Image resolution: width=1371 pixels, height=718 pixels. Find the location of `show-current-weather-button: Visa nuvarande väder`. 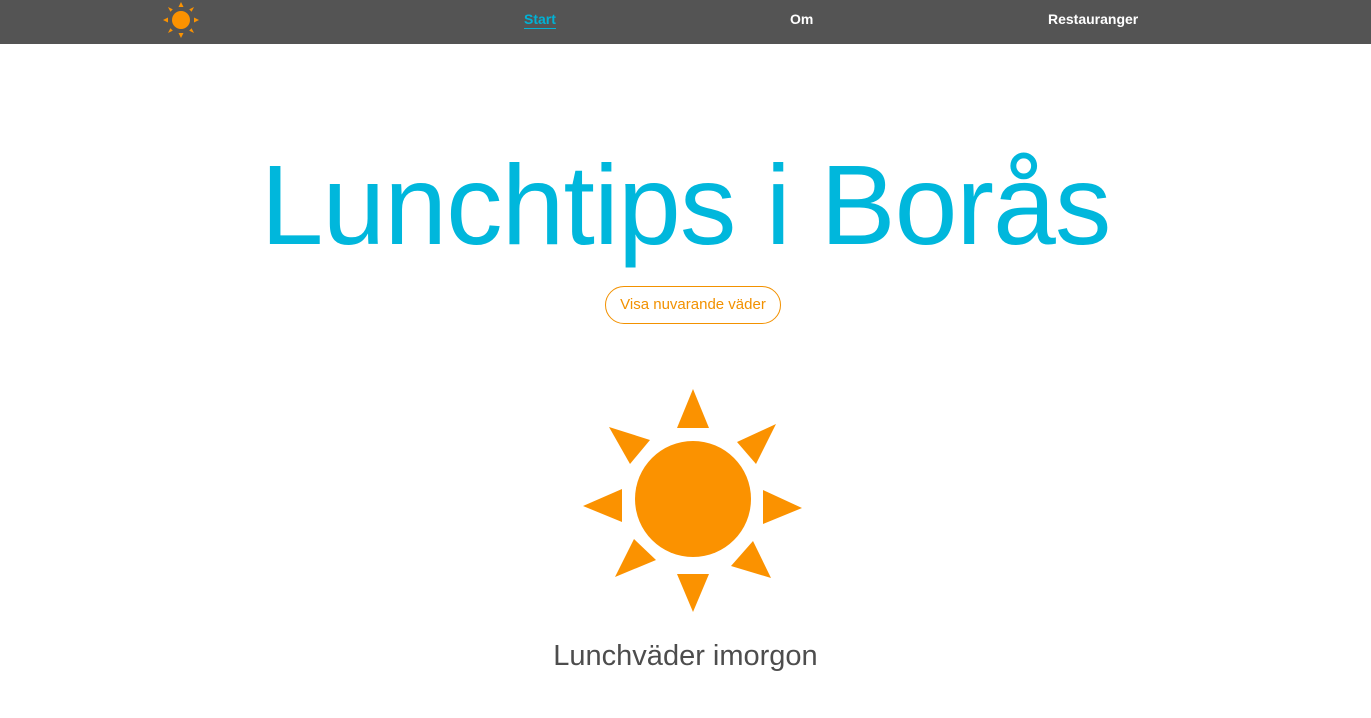

show-current-weather-button: Visa nuvarande väder is located at coordinates (693, 305).